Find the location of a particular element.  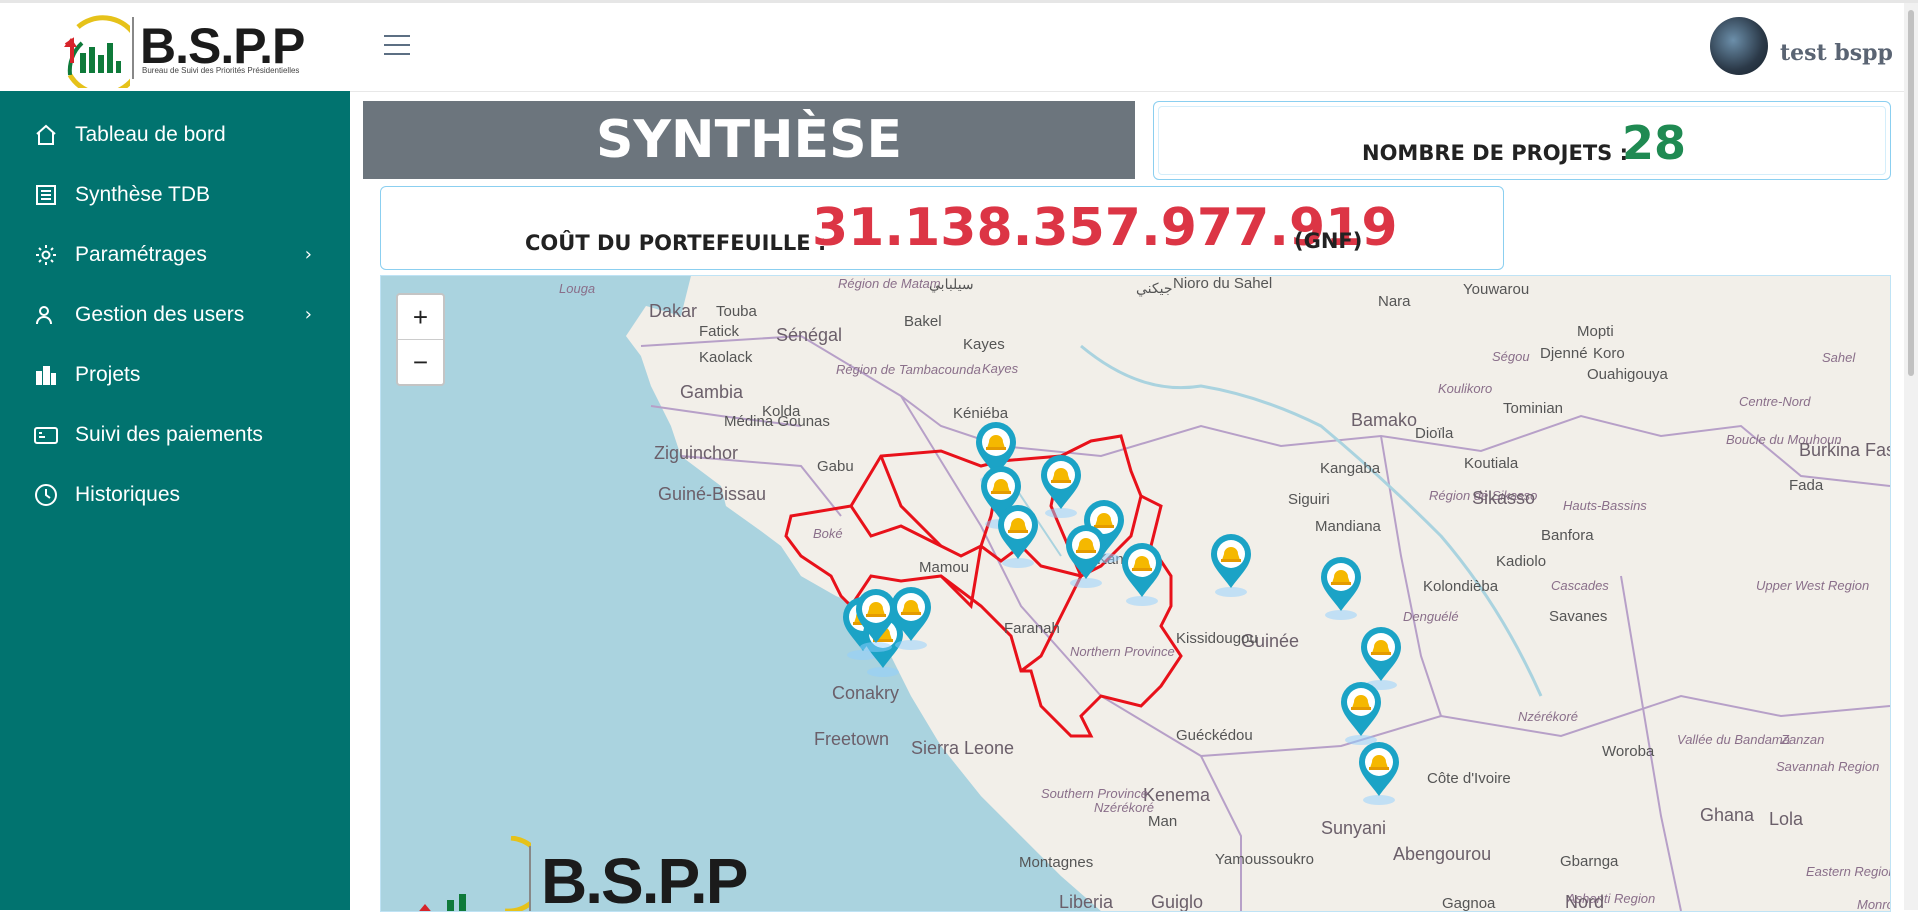

map-place-label: Ségou is located at coordinates (1511, 356).